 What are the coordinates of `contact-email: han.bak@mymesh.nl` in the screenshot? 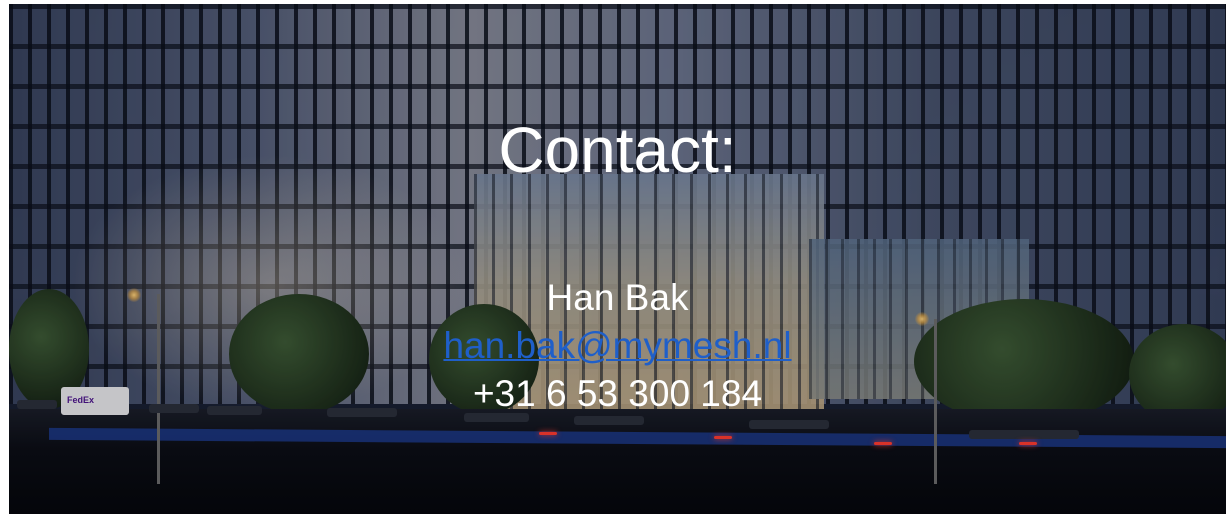 It's located at (617, 346).